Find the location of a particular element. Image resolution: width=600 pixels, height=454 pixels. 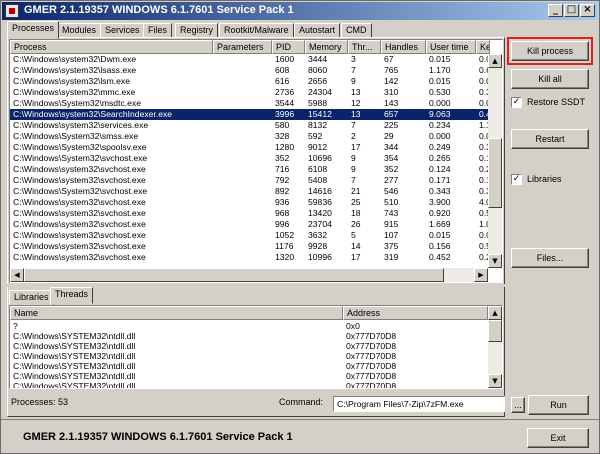

tab-registry: Registry is located at coordinates (197, 30).